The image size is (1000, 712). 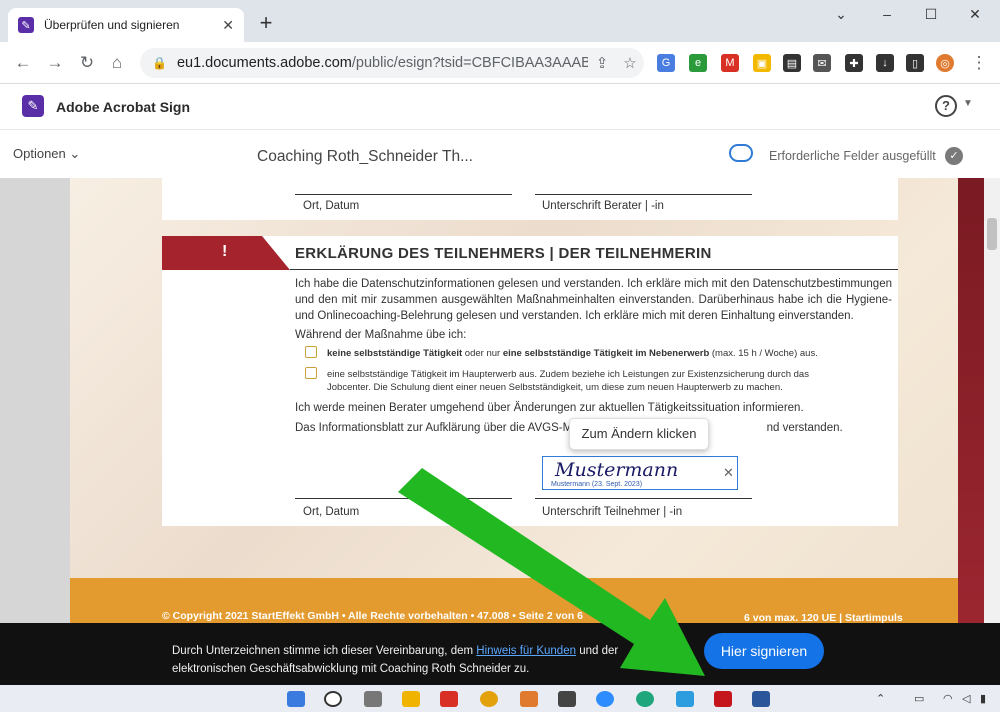 I want to click on volume-icon: ◁, so click(x=966, y=698).